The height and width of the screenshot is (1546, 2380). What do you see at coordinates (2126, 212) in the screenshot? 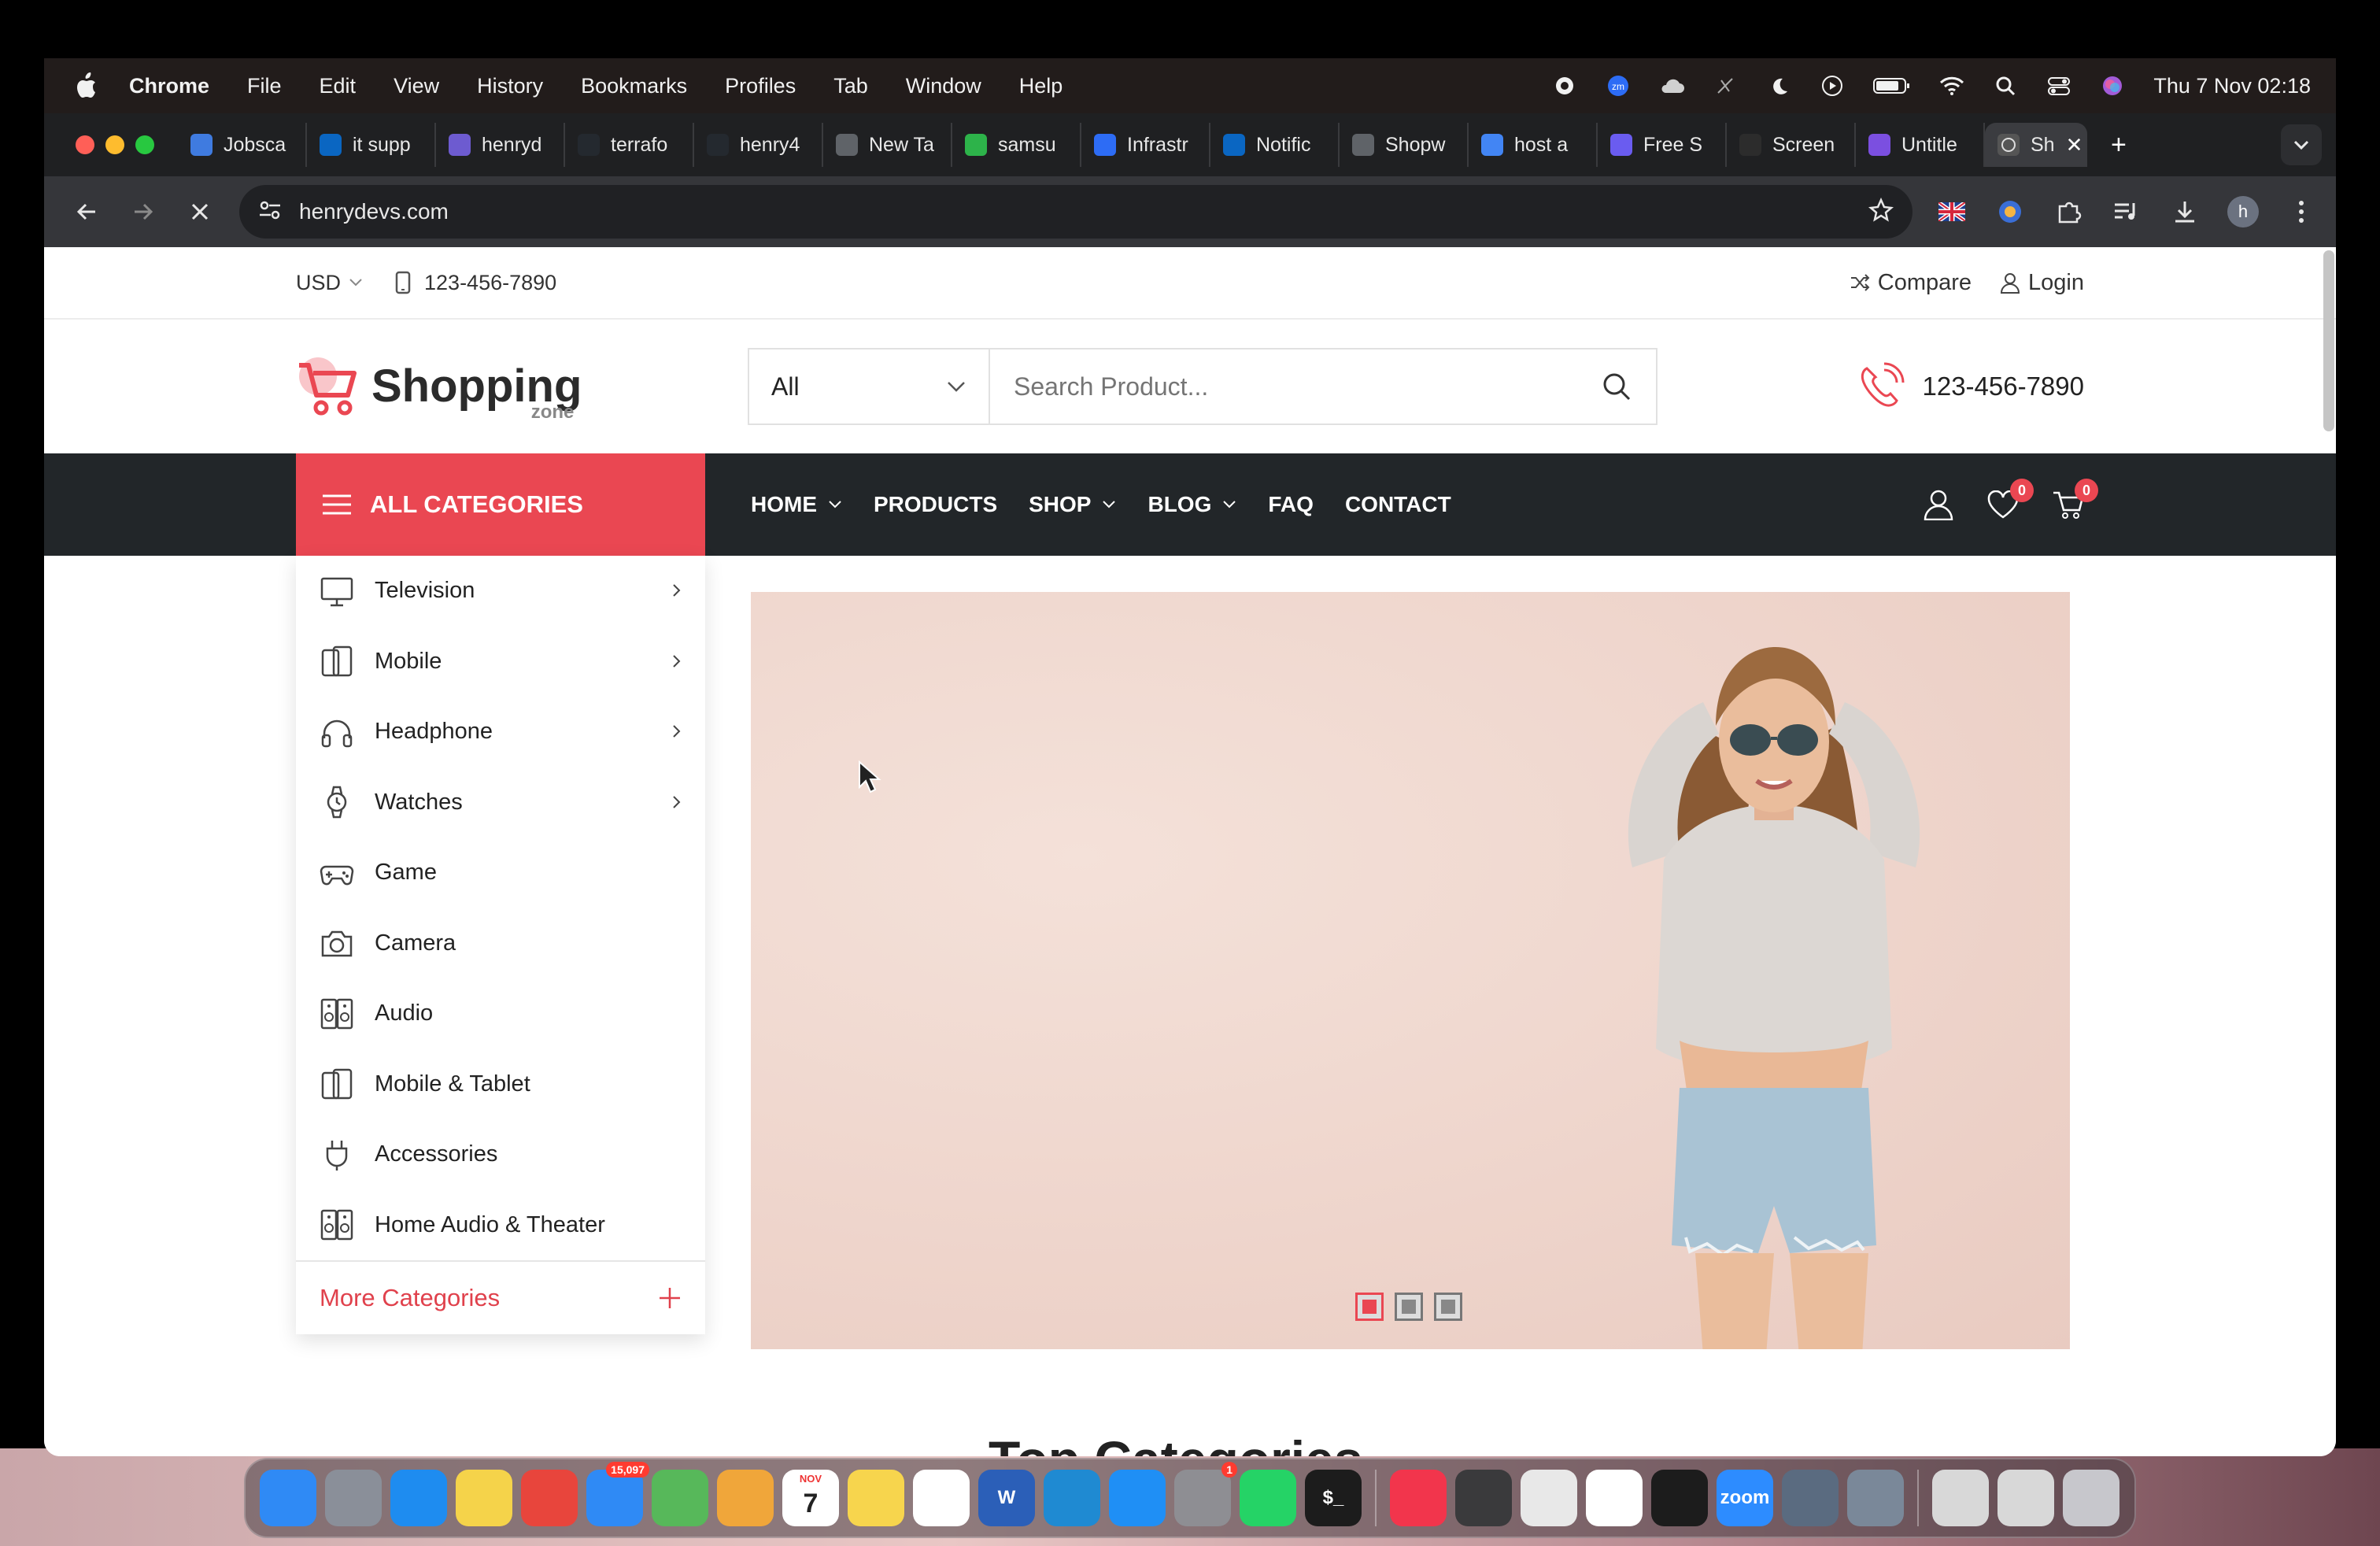
I see `media-controls-icon` at bounding box center [2126, 212].